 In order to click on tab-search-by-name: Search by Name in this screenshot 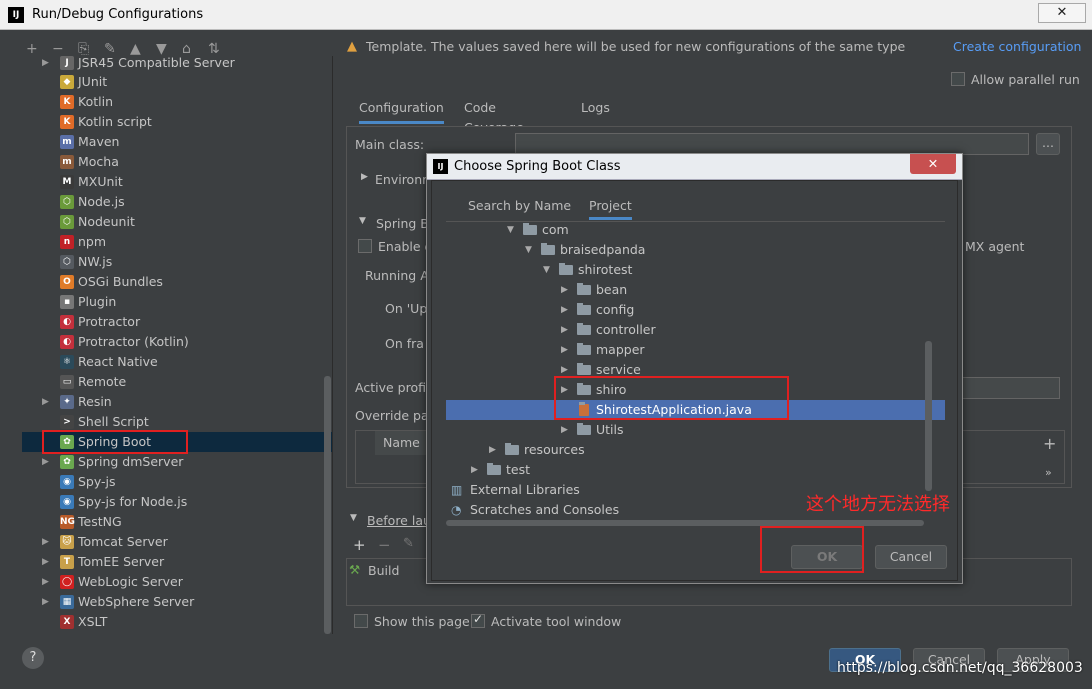, I will do `click(519, 209)`.